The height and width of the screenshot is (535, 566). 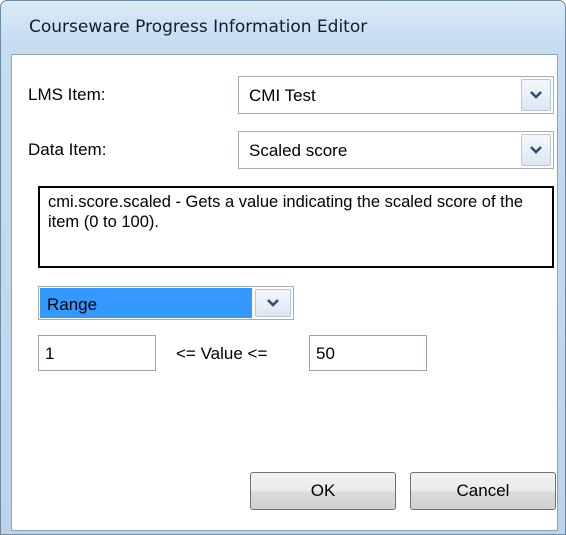 What do you see at coordinates (166, 303) in the screenshot?
I see `condition-dropdown: Range` at bounding box center [166, 303].